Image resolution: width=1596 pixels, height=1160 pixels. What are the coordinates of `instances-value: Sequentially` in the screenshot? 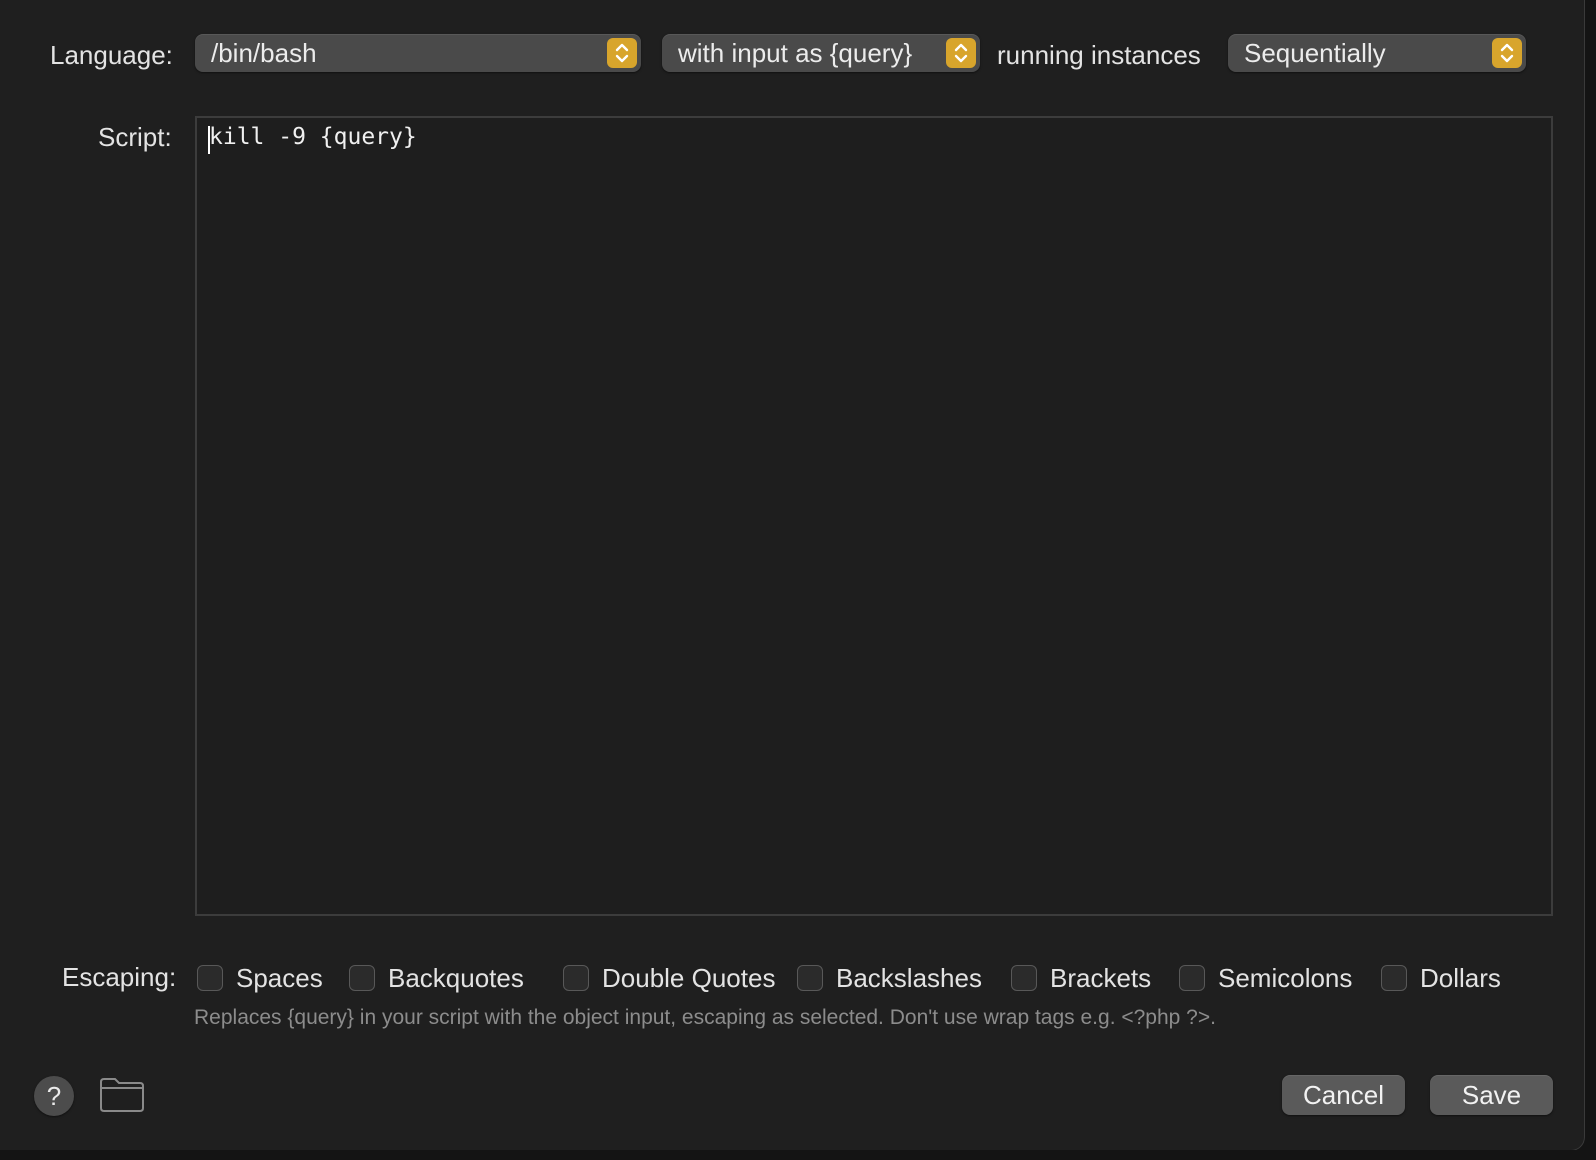 It's located at (1315, 53).